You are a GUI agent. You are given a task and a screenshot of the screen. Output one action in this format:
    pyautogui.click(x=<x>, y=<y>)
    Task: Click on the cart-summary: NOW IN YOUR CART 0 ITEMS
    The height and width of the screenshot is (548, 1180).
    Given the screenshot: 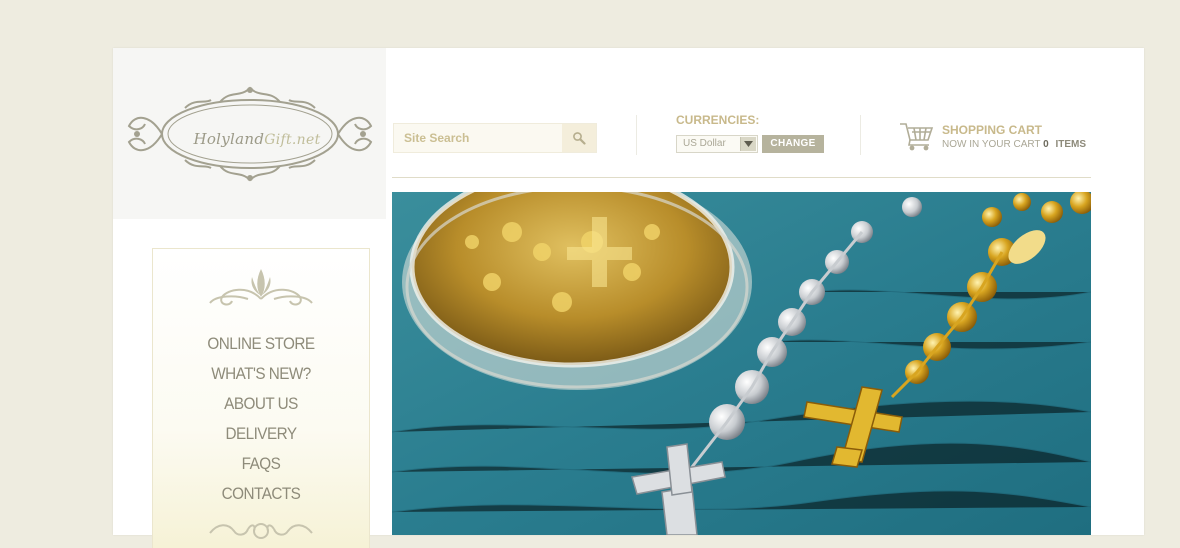 What is the action you would take?
    pyautogui.click(x=1014, y=144)
    